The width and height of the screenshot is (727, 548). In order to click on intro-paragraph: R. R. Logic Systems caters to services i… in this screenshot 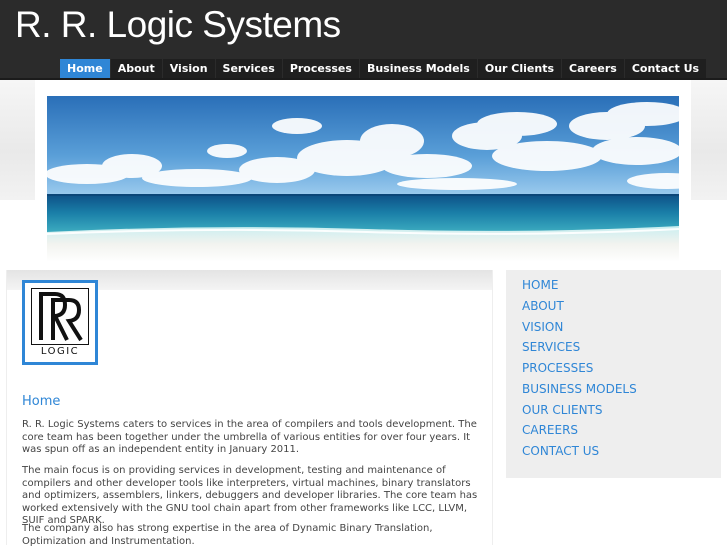, I will do `click(249, 437)`.